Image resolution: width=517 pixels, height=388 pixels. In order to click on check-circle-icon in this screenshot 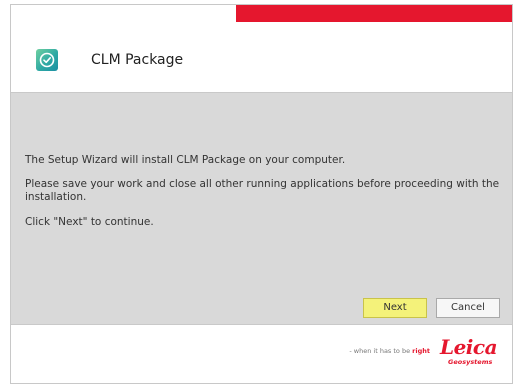, I will do `click(47, 60)`.